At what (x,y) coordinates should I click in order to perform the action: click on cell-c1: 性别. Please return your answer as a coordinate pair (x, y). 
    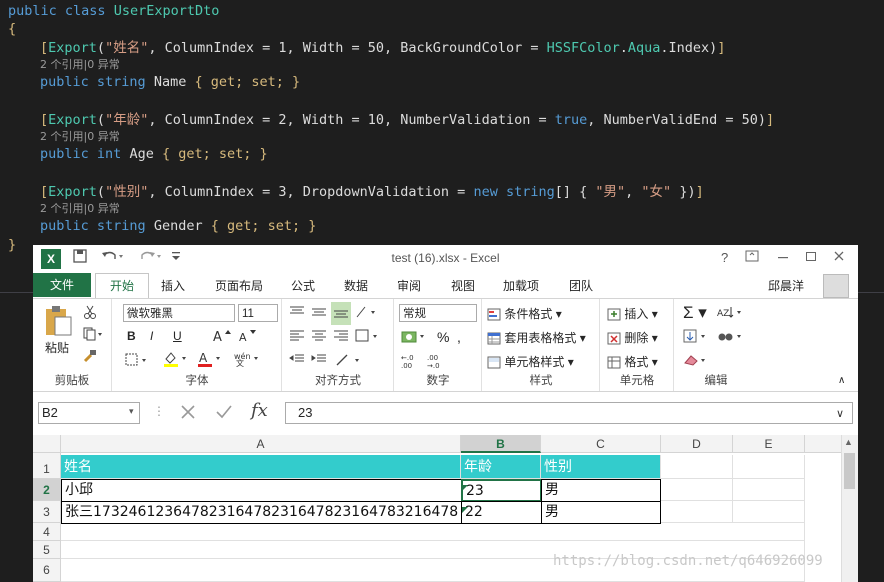
    Looking at the image, I should click on (601, 467).